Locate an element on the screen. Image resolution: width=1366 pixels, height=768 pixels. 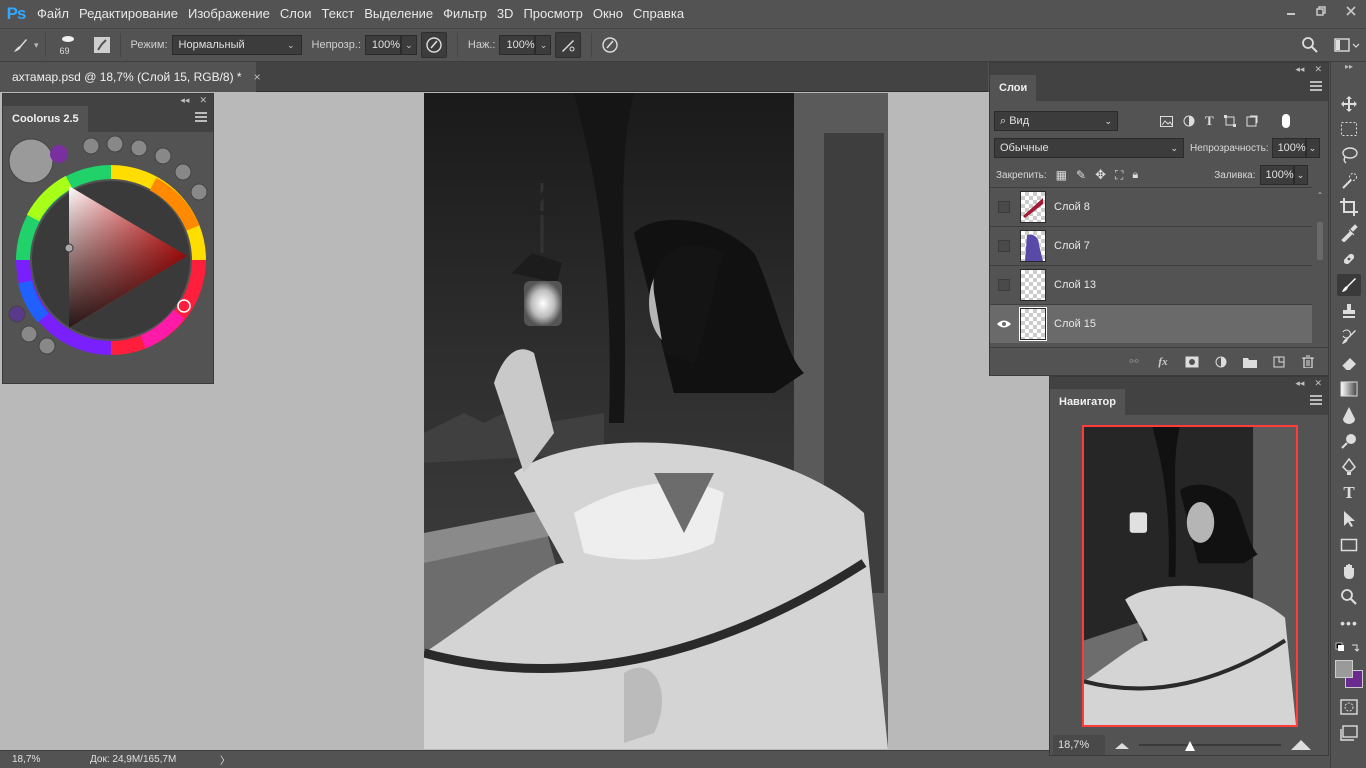
menu-select: Выделение is located at coordinates (398, 14).